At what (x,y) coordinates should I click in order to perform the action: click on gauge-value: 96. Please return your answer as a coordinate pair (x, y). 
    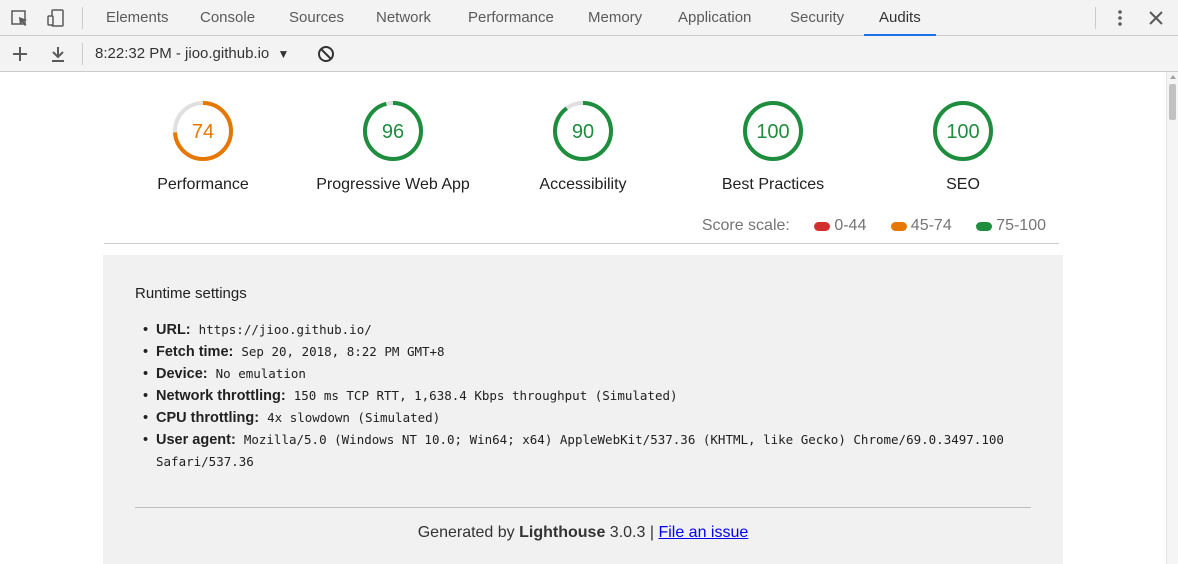
    Looking at the image, I should click on (393, 132).